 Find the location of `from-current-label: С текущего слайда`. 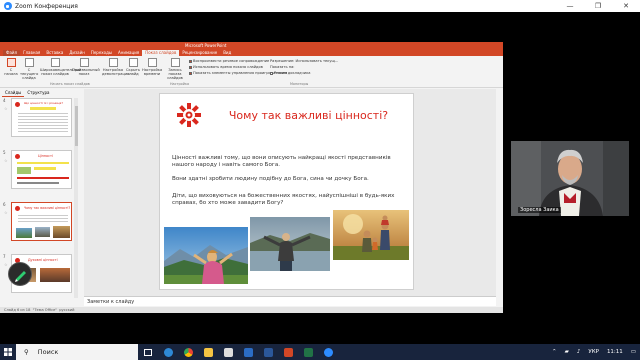

from-current-label: С текущего слайда is located at coordinates (29, 74).